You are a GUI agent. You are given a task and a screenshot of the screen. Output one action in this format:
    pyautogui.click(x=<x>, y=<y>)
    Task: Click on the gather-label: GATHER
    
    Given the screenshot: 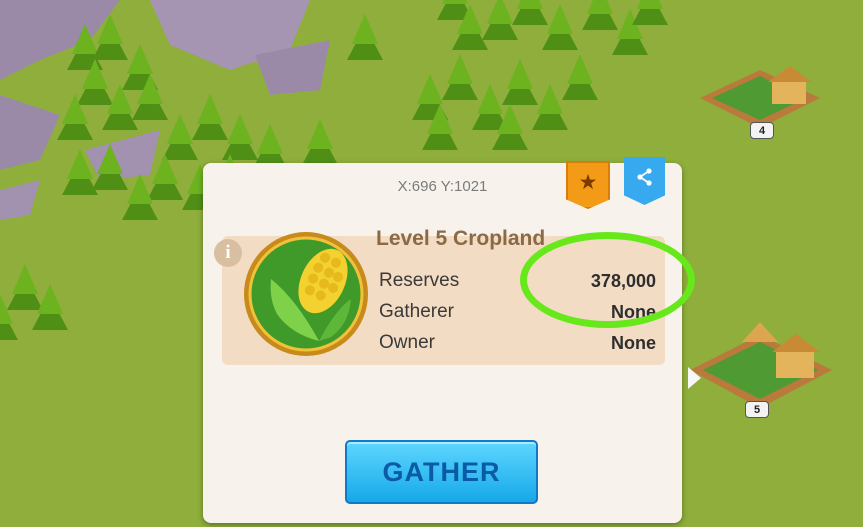 What is the action you would take?
    pyautogui.click(x=441, y=471)
    